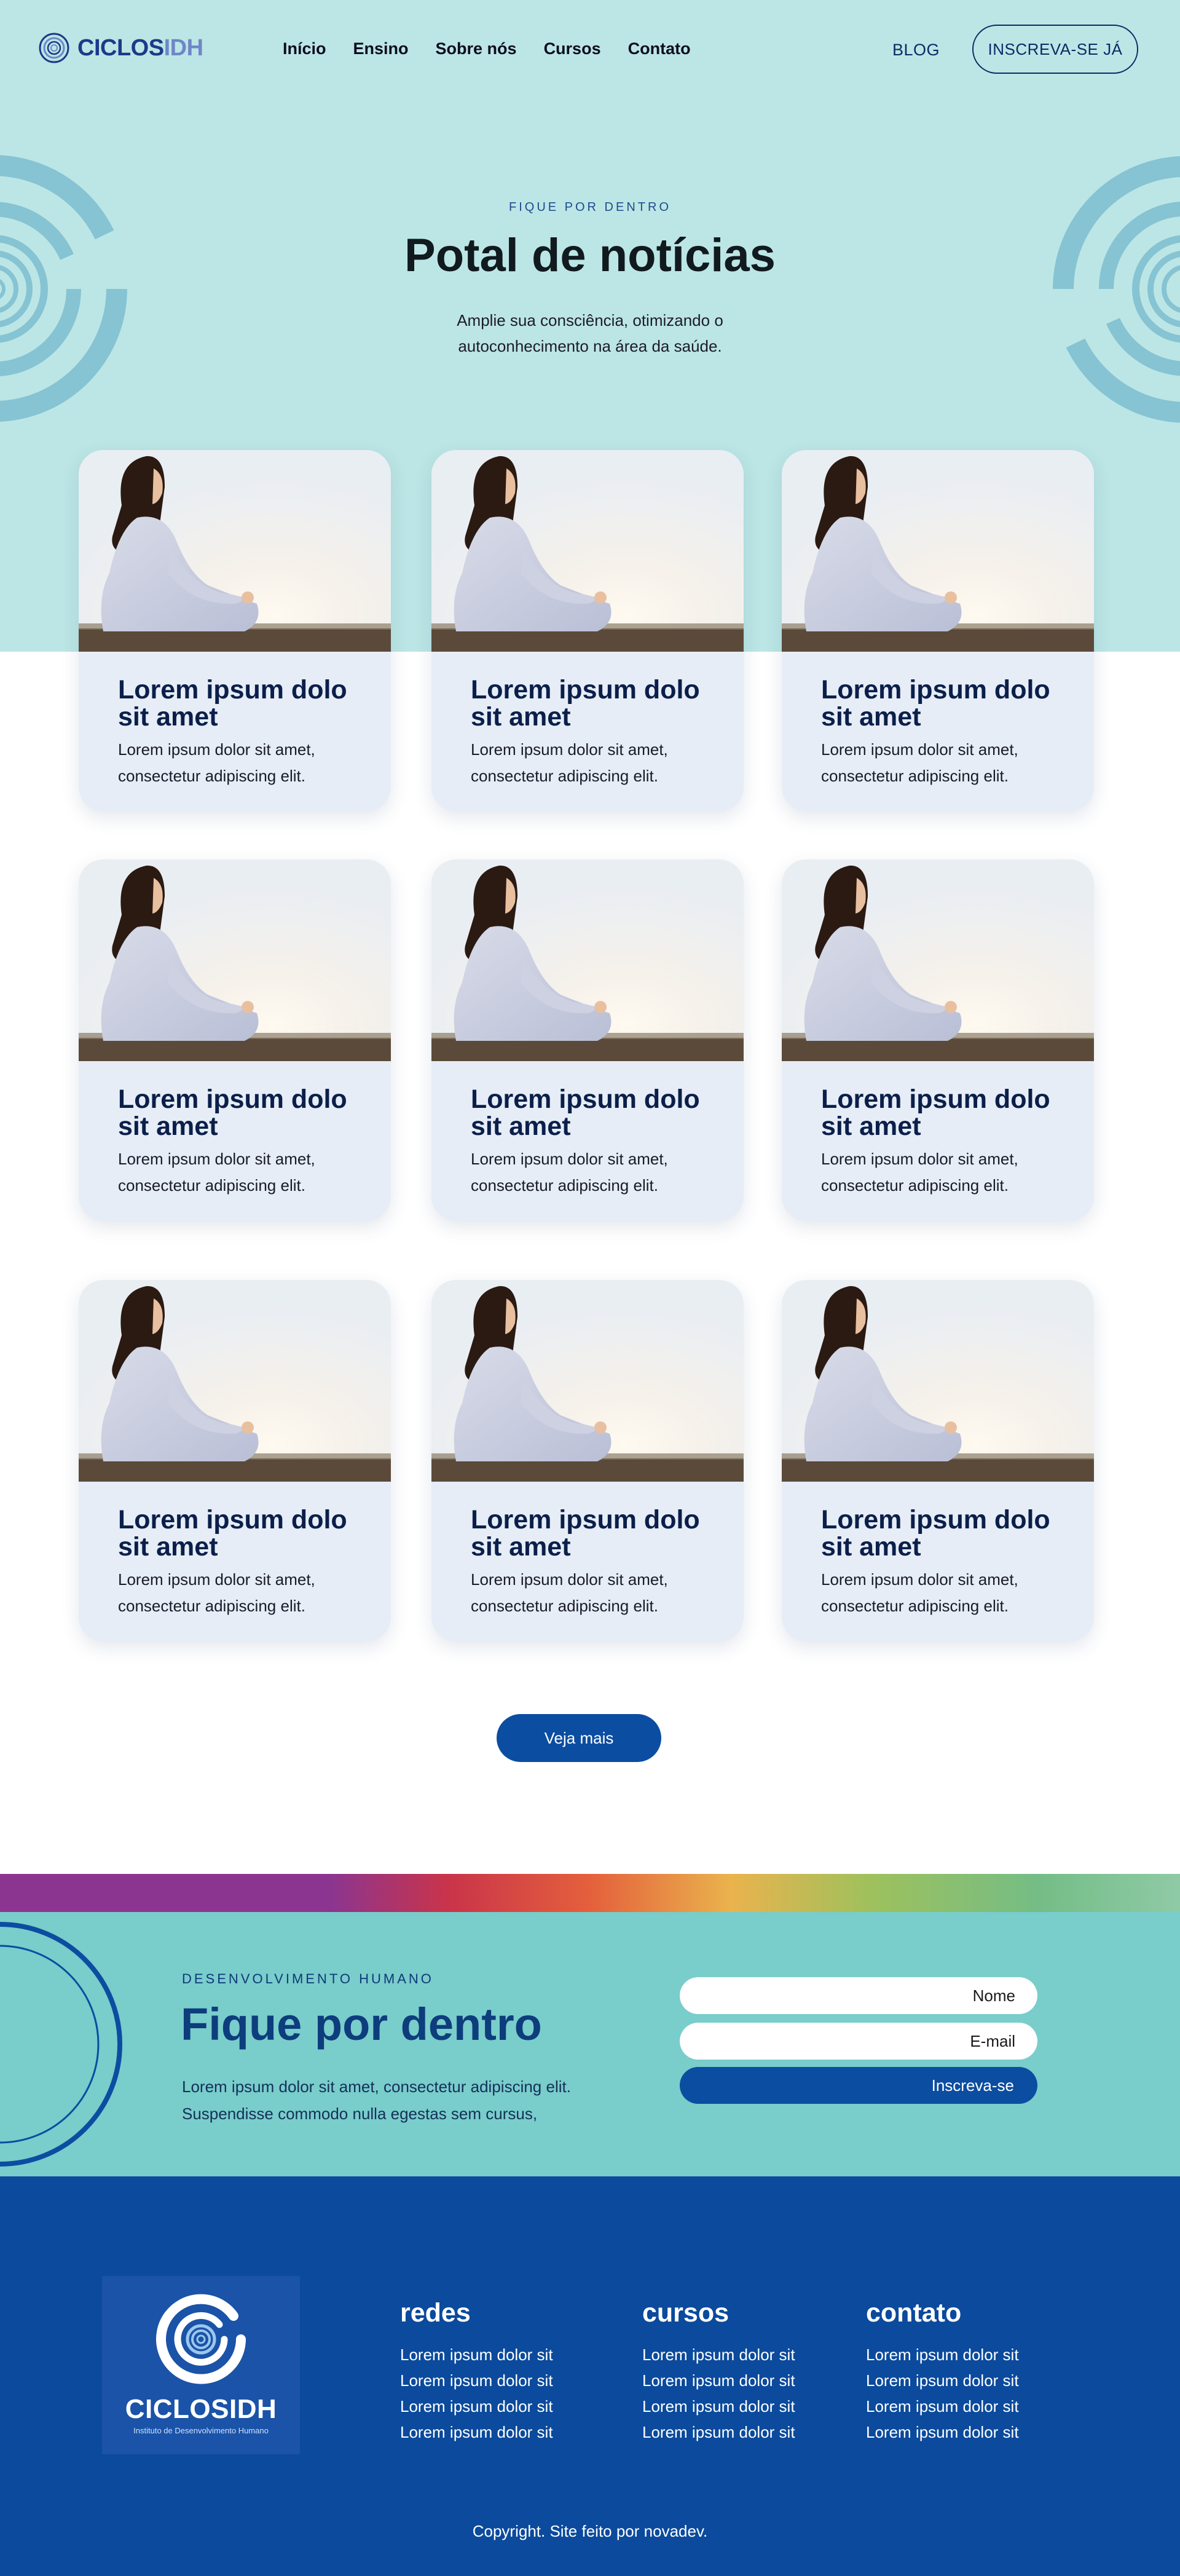 This screenshot has height=2576, width=1180. I want to click on newsletter-kicker: DESENVOLVIMENTO HUMANO, so click(308, 1978).